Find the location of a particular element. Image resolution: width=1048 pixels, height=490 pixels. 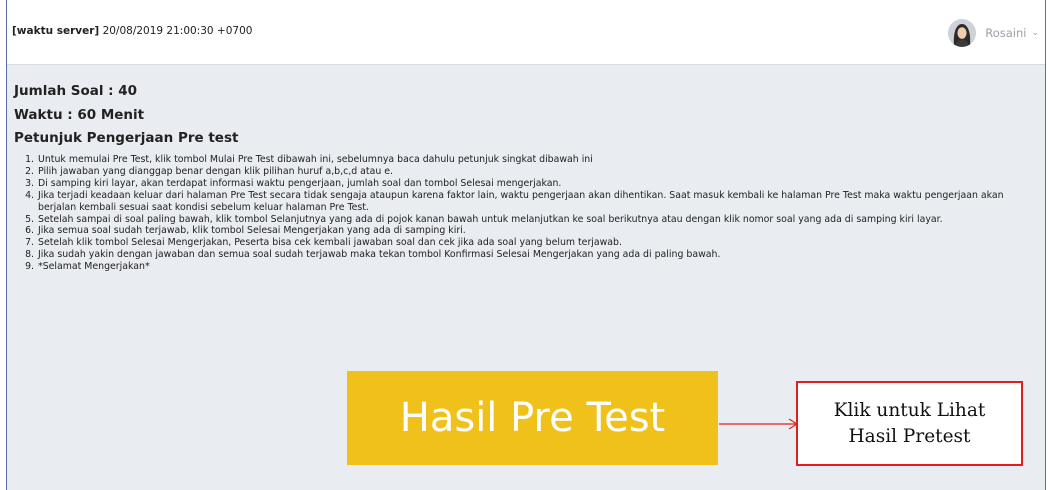

chevron-down-icon: ⌄ is located at coordinates (1035, 33).